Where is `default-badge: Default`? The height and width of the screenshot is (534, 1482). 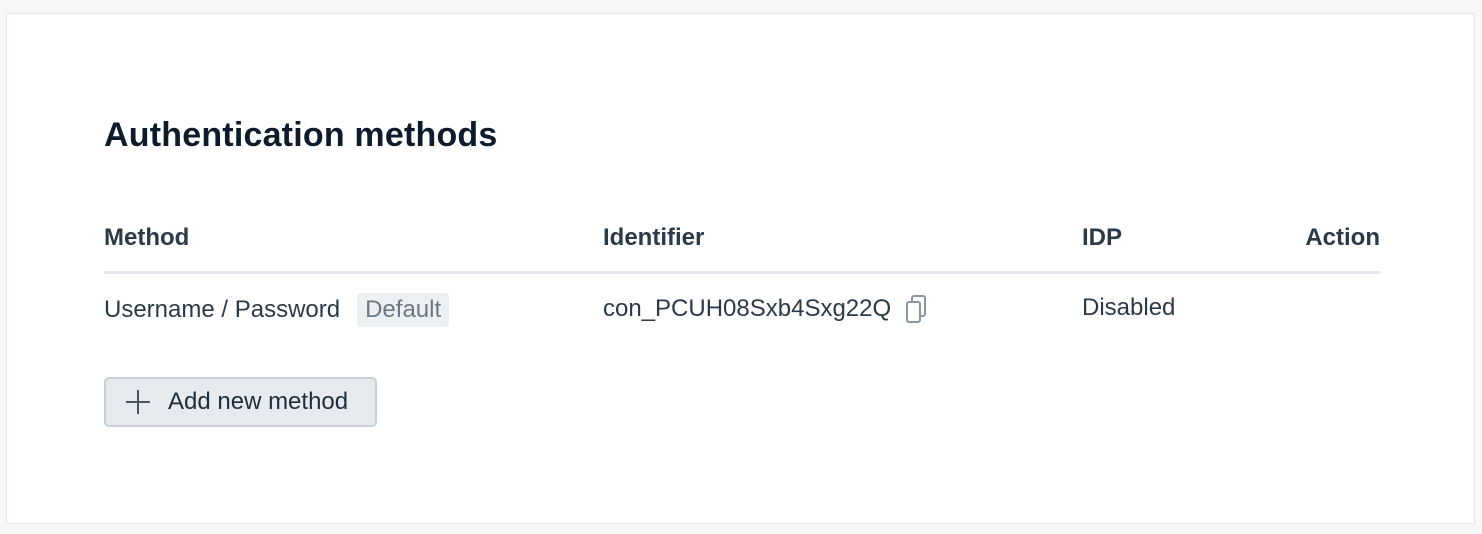
default-badge: Default is located at coordinates (403, 310).